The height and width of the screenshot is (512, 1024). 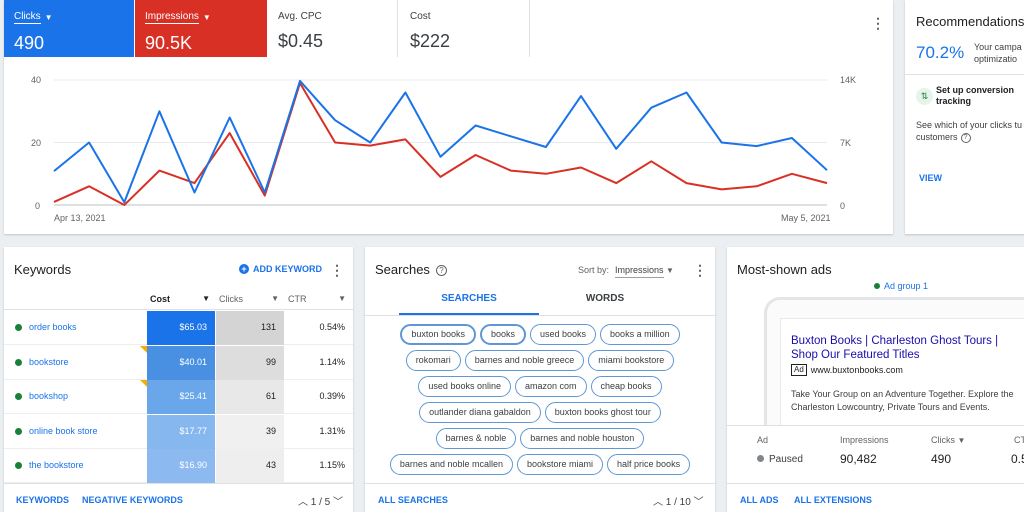 I want to click on search-term-chip: barnes and noble greece, so click(x=524, y=360).